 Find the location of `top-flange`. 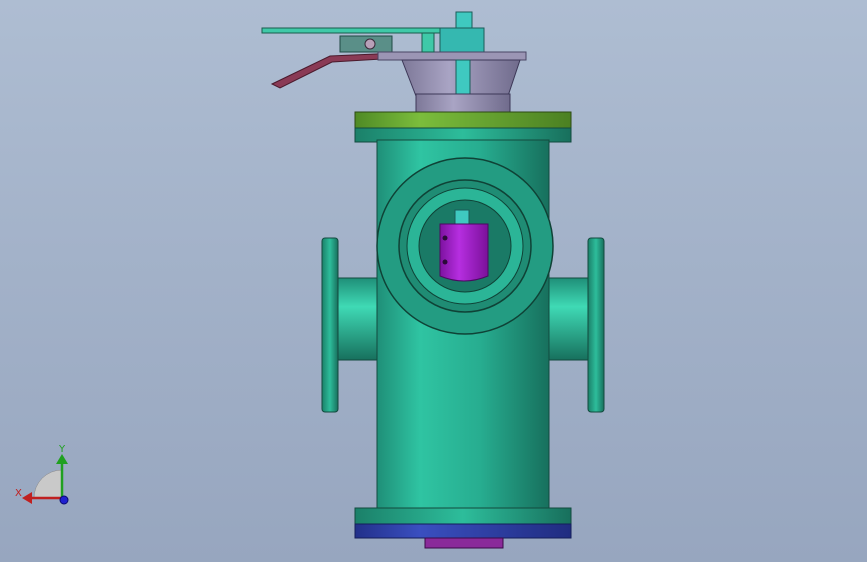

top-flange is located at coordinates (463, 127).